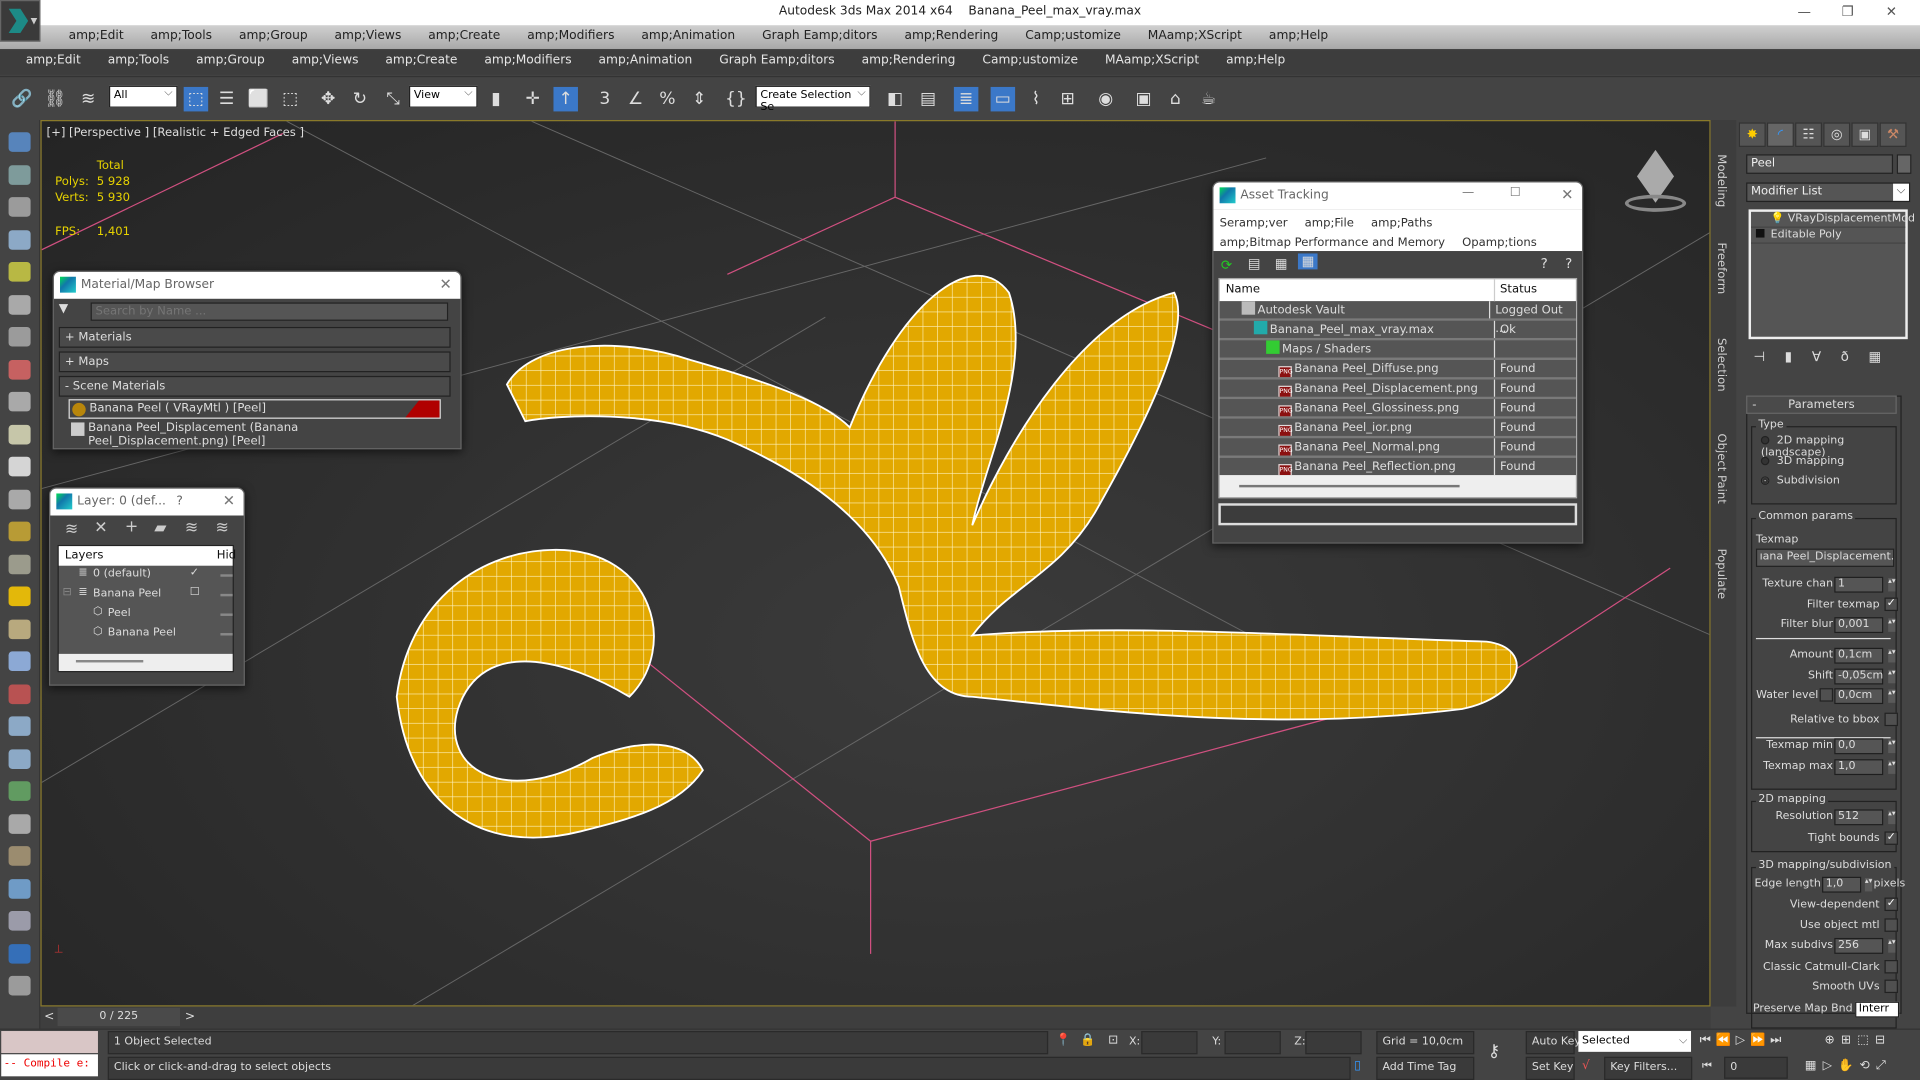 This screenshot has width=1920, height=1080. I want to click on prev-key-icon: ⏪, so click(1726, 1039).